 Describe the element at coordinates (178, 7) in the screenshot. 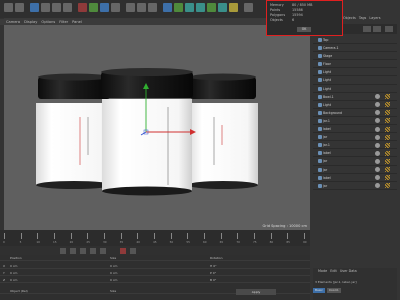

I see `nurbs-icon` at that location.